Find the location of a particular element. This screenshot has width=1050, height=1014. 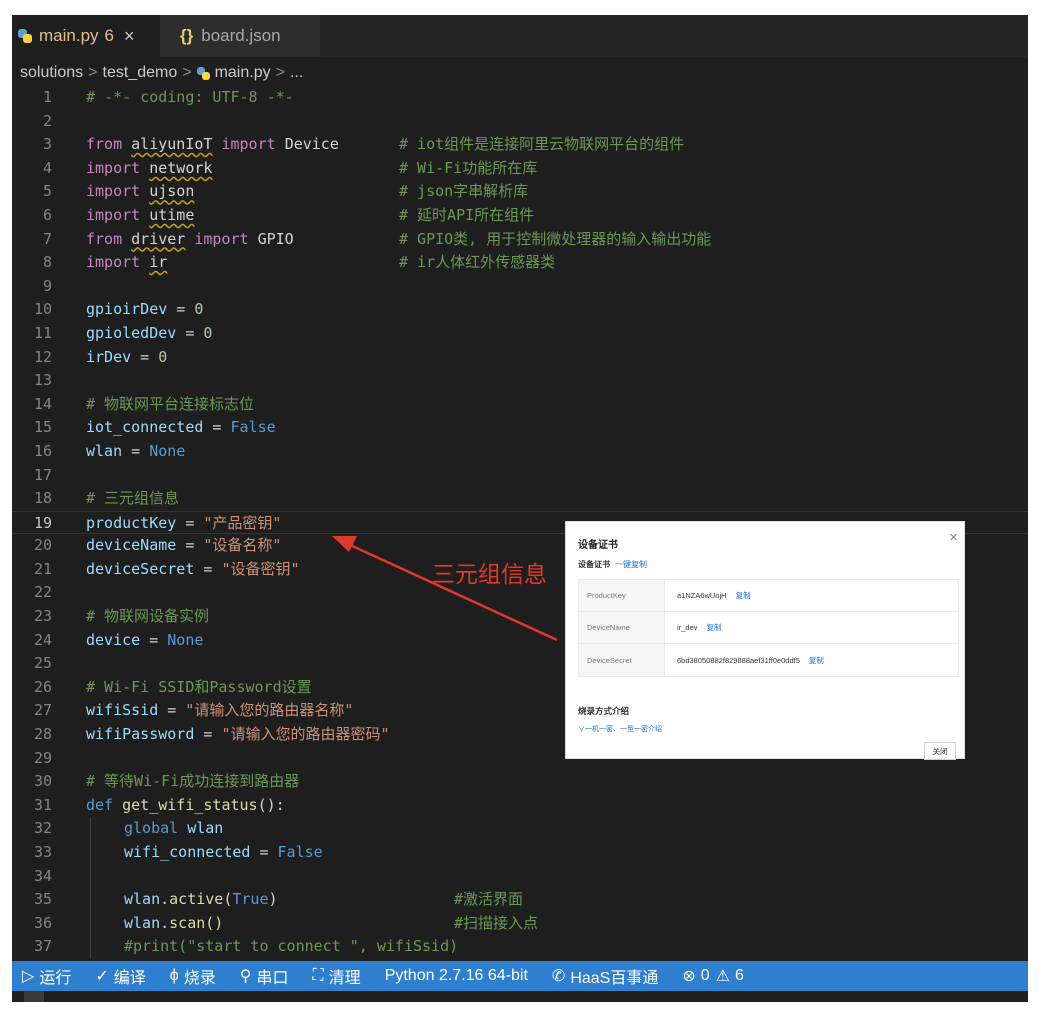

code-line: 14 # 物联网平台连接标志位 is located at coordinates (520, 405).